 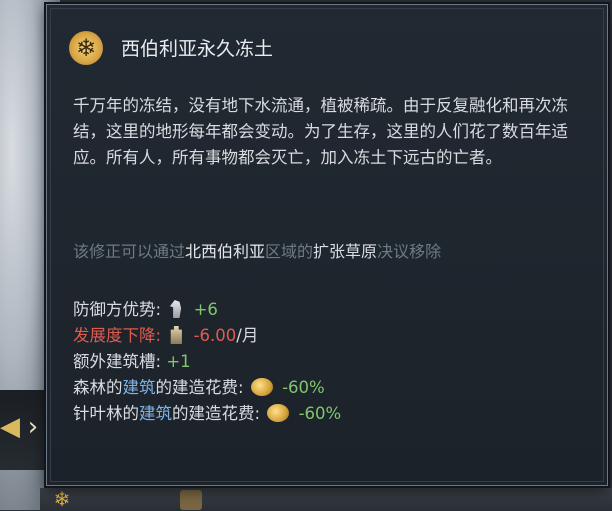 What do you see at coordinates (10, 427) in the screenshot?
I see `arrow-left-icon: ◀` at bounding box center [10, 427].